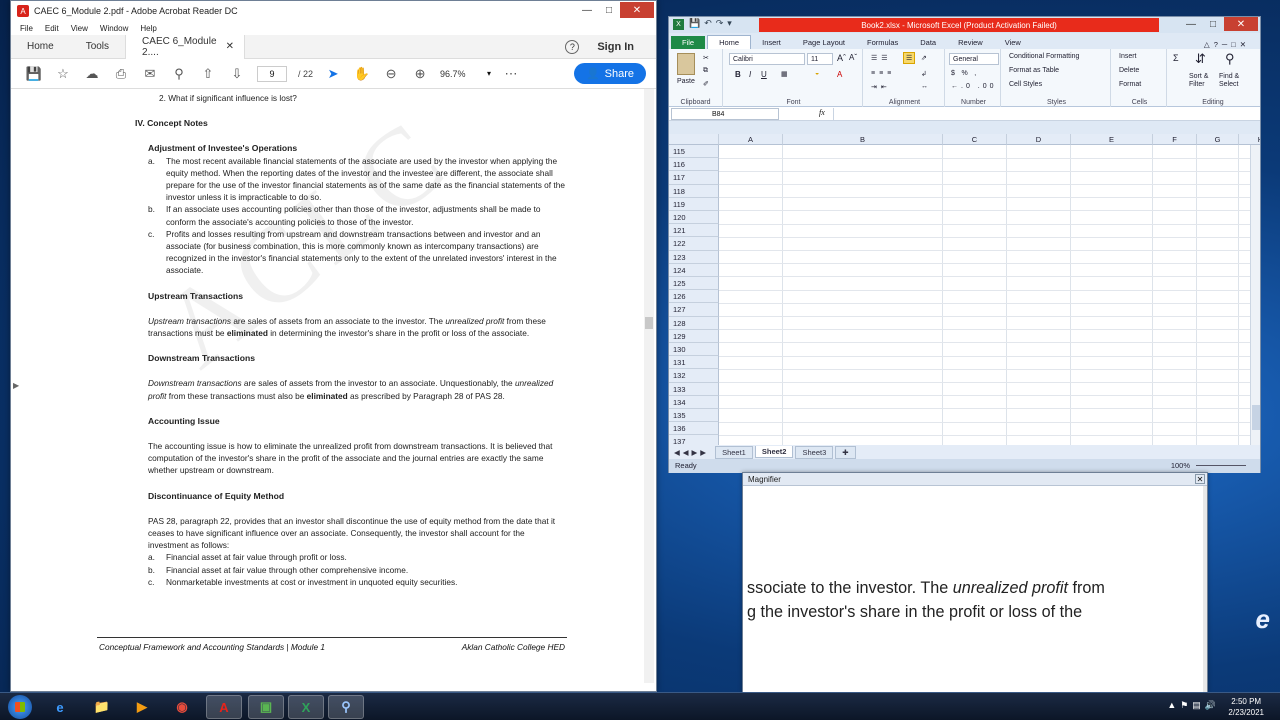 The height and width of the screenshot is (720, 1280). I want to click on tab-view: View, so click(1013, 42).